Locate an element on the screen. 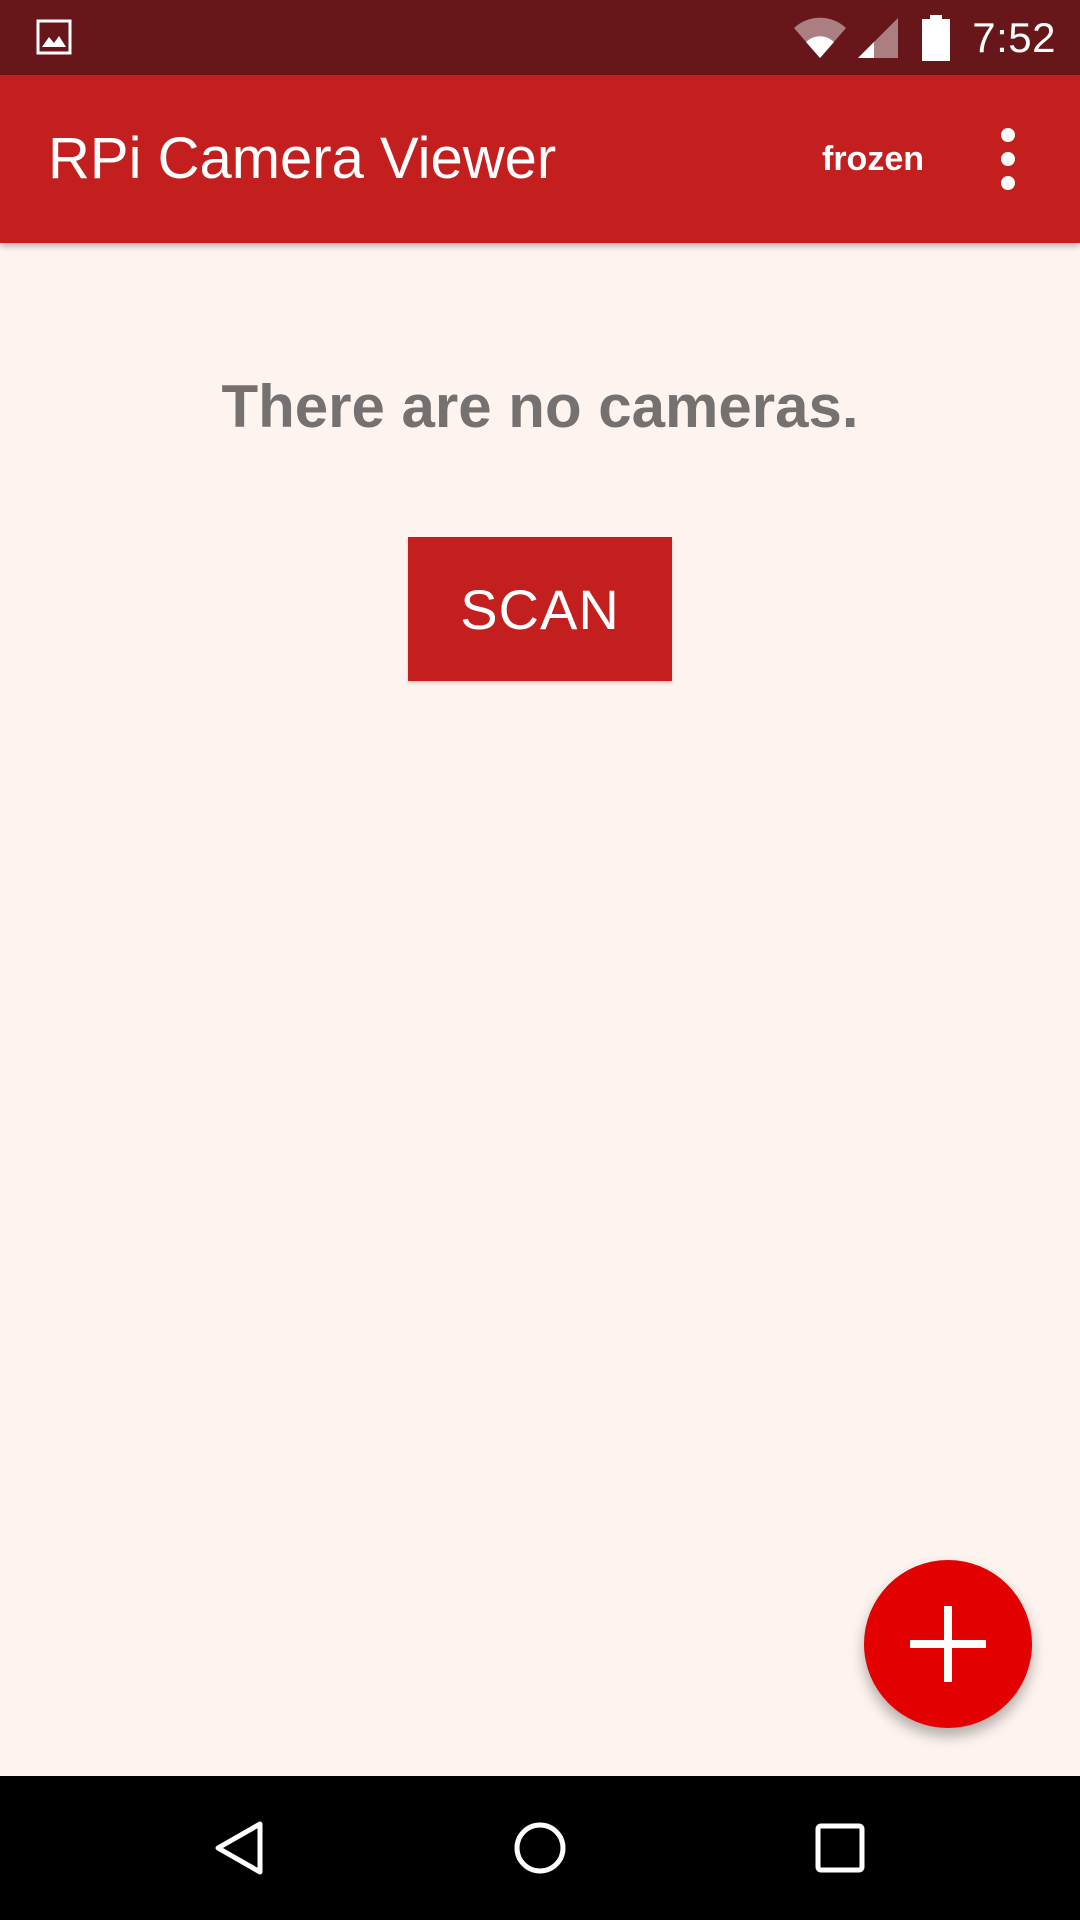  empty-message: There are no cameras. is located at coordinates (540, 406).